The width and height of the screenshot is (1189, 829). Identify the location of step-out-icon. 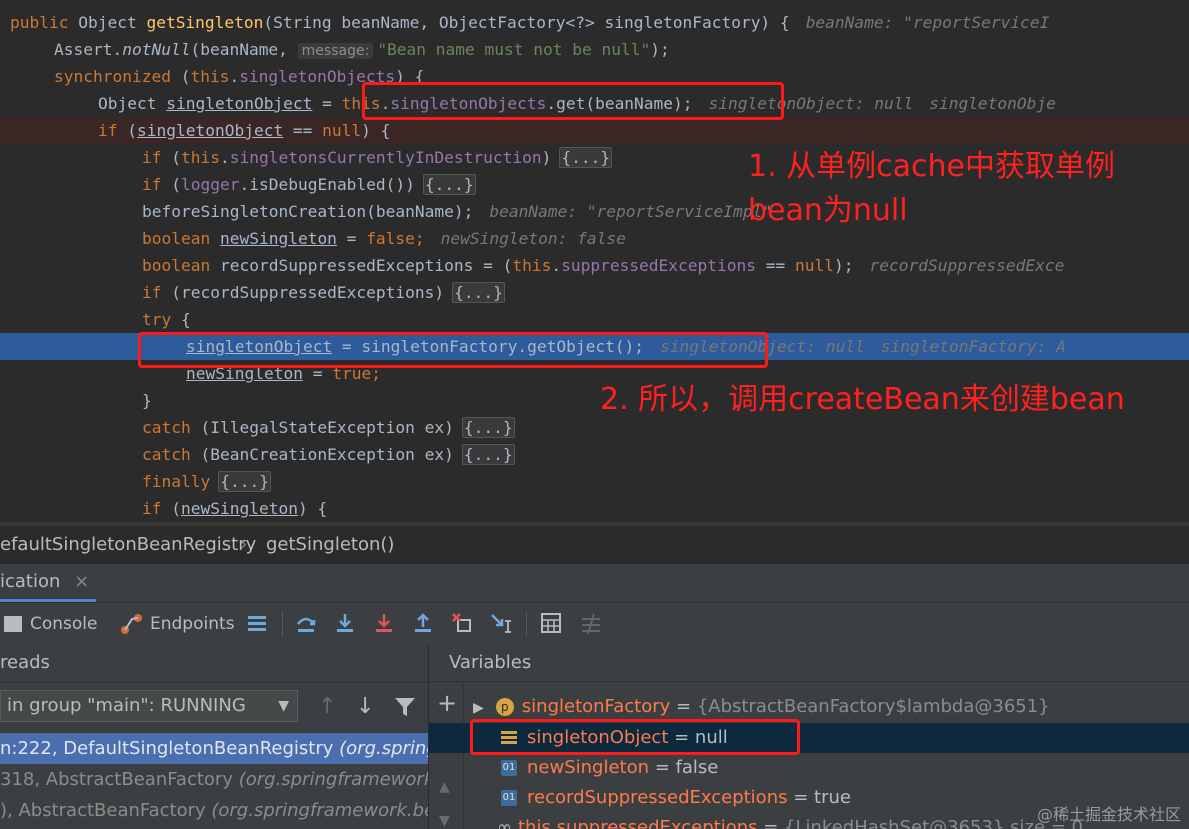
(423, 623).